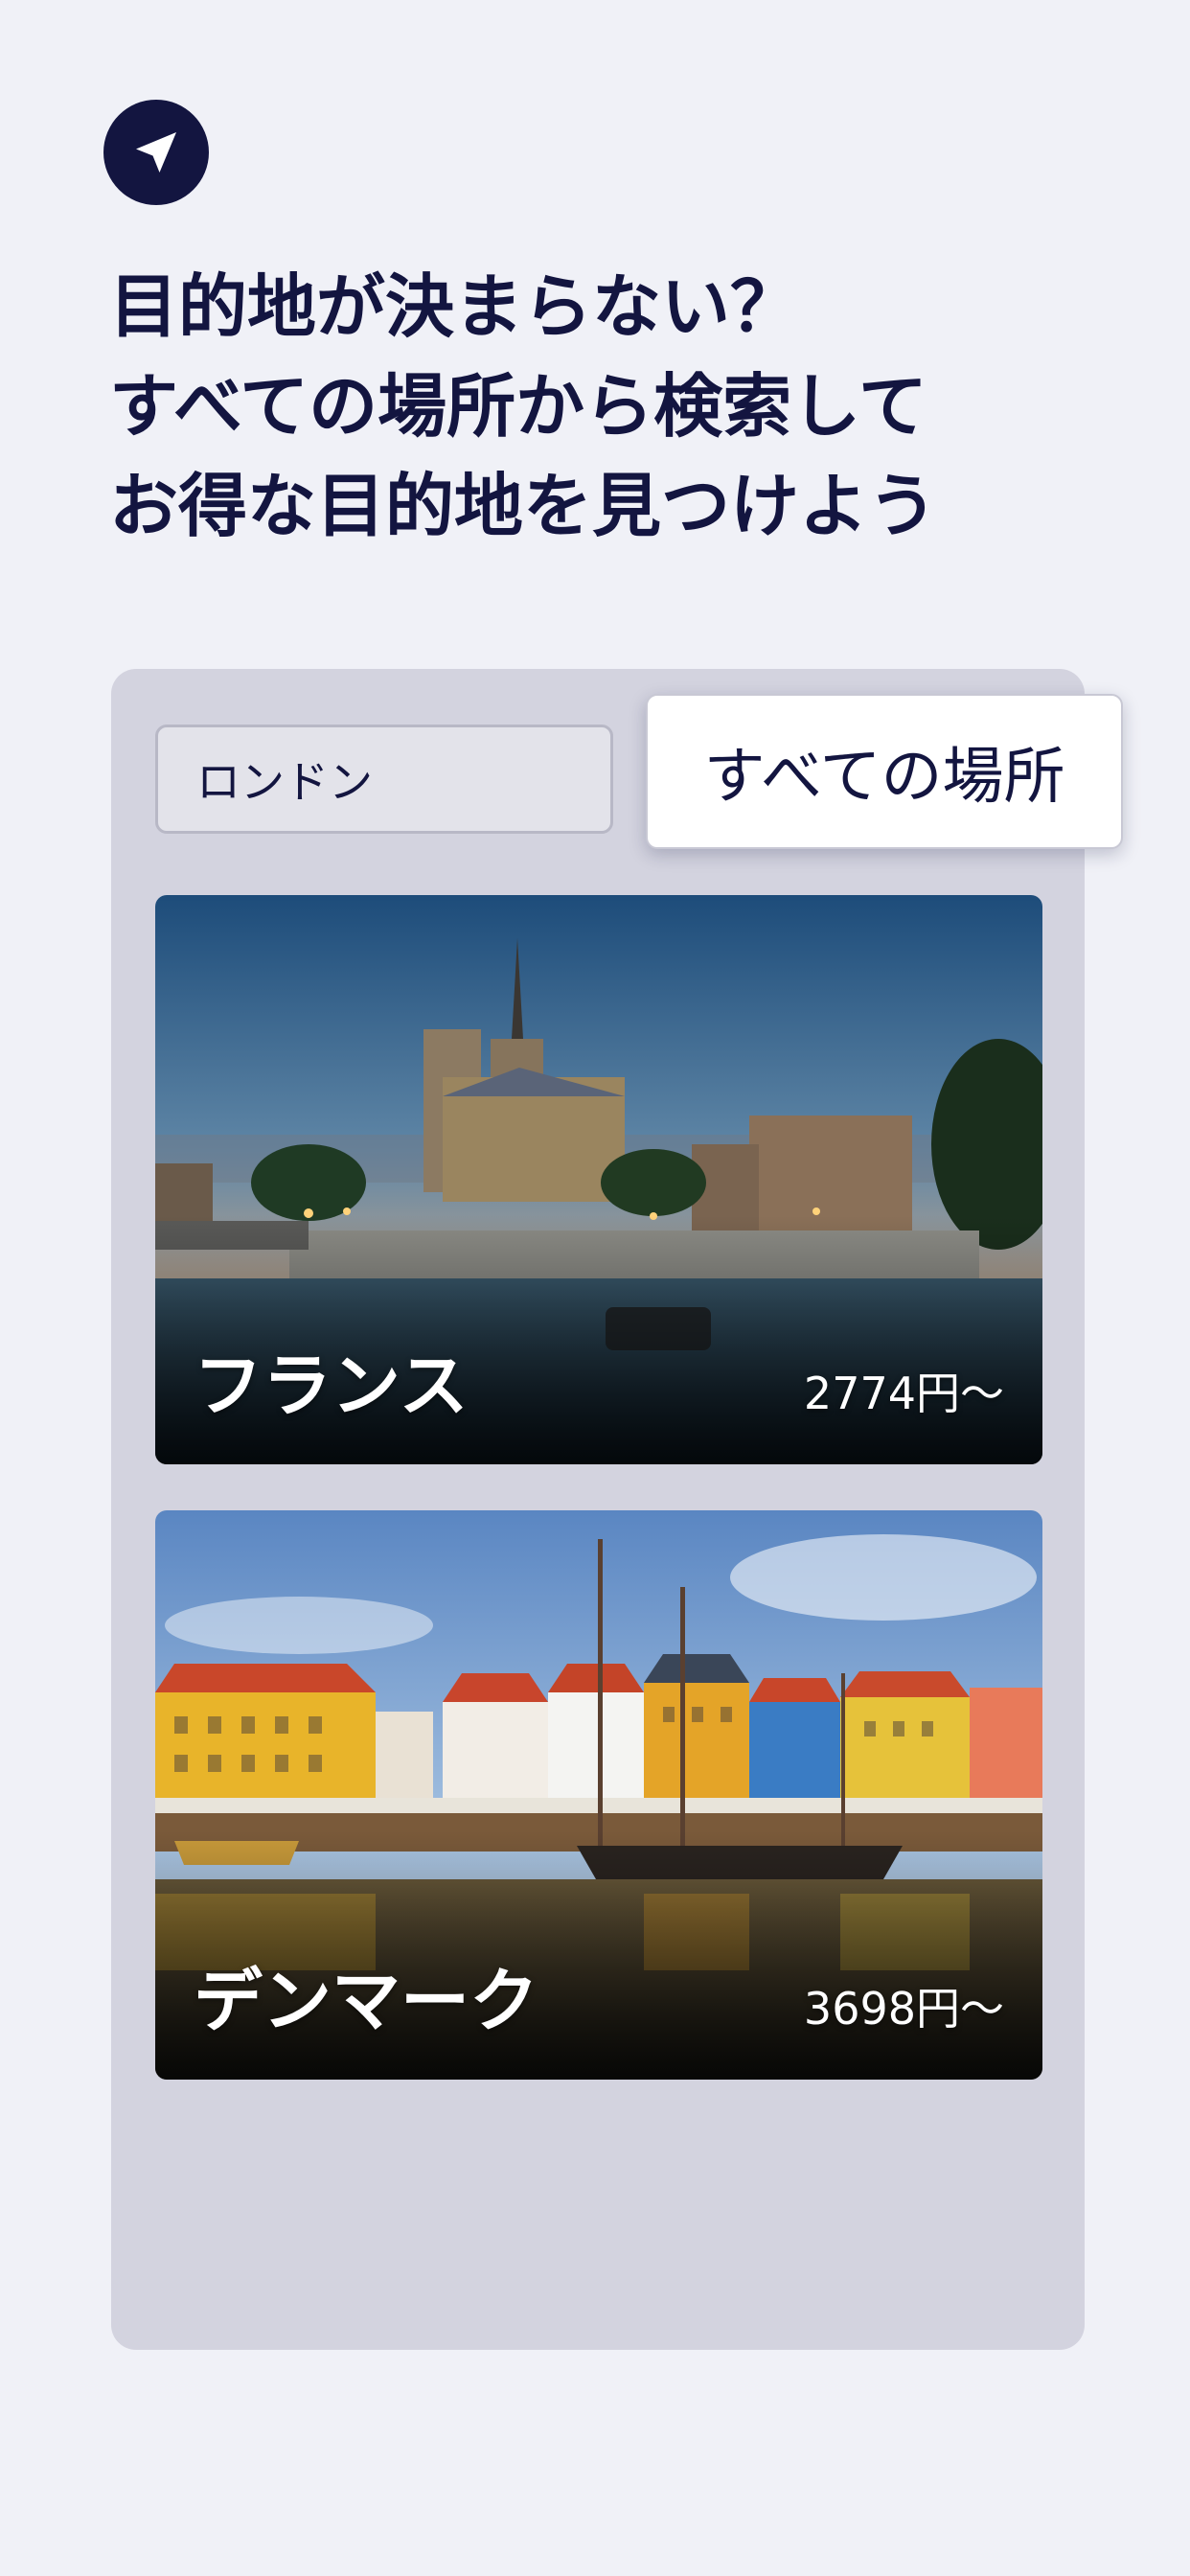 This screenshot has width=1190, height=2576. I want to click on card-price: 3698円〜, so click(904, 2009).